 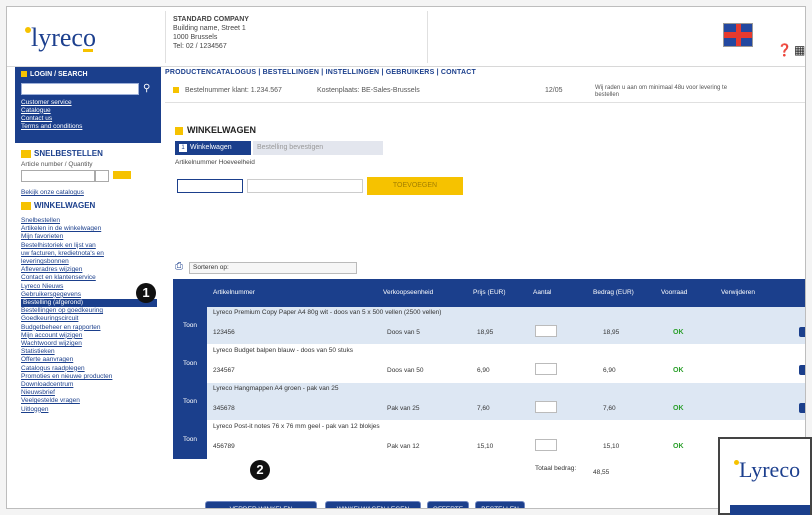 I want to click on item-unit: Doos van 50, so click(x=405, y=370).